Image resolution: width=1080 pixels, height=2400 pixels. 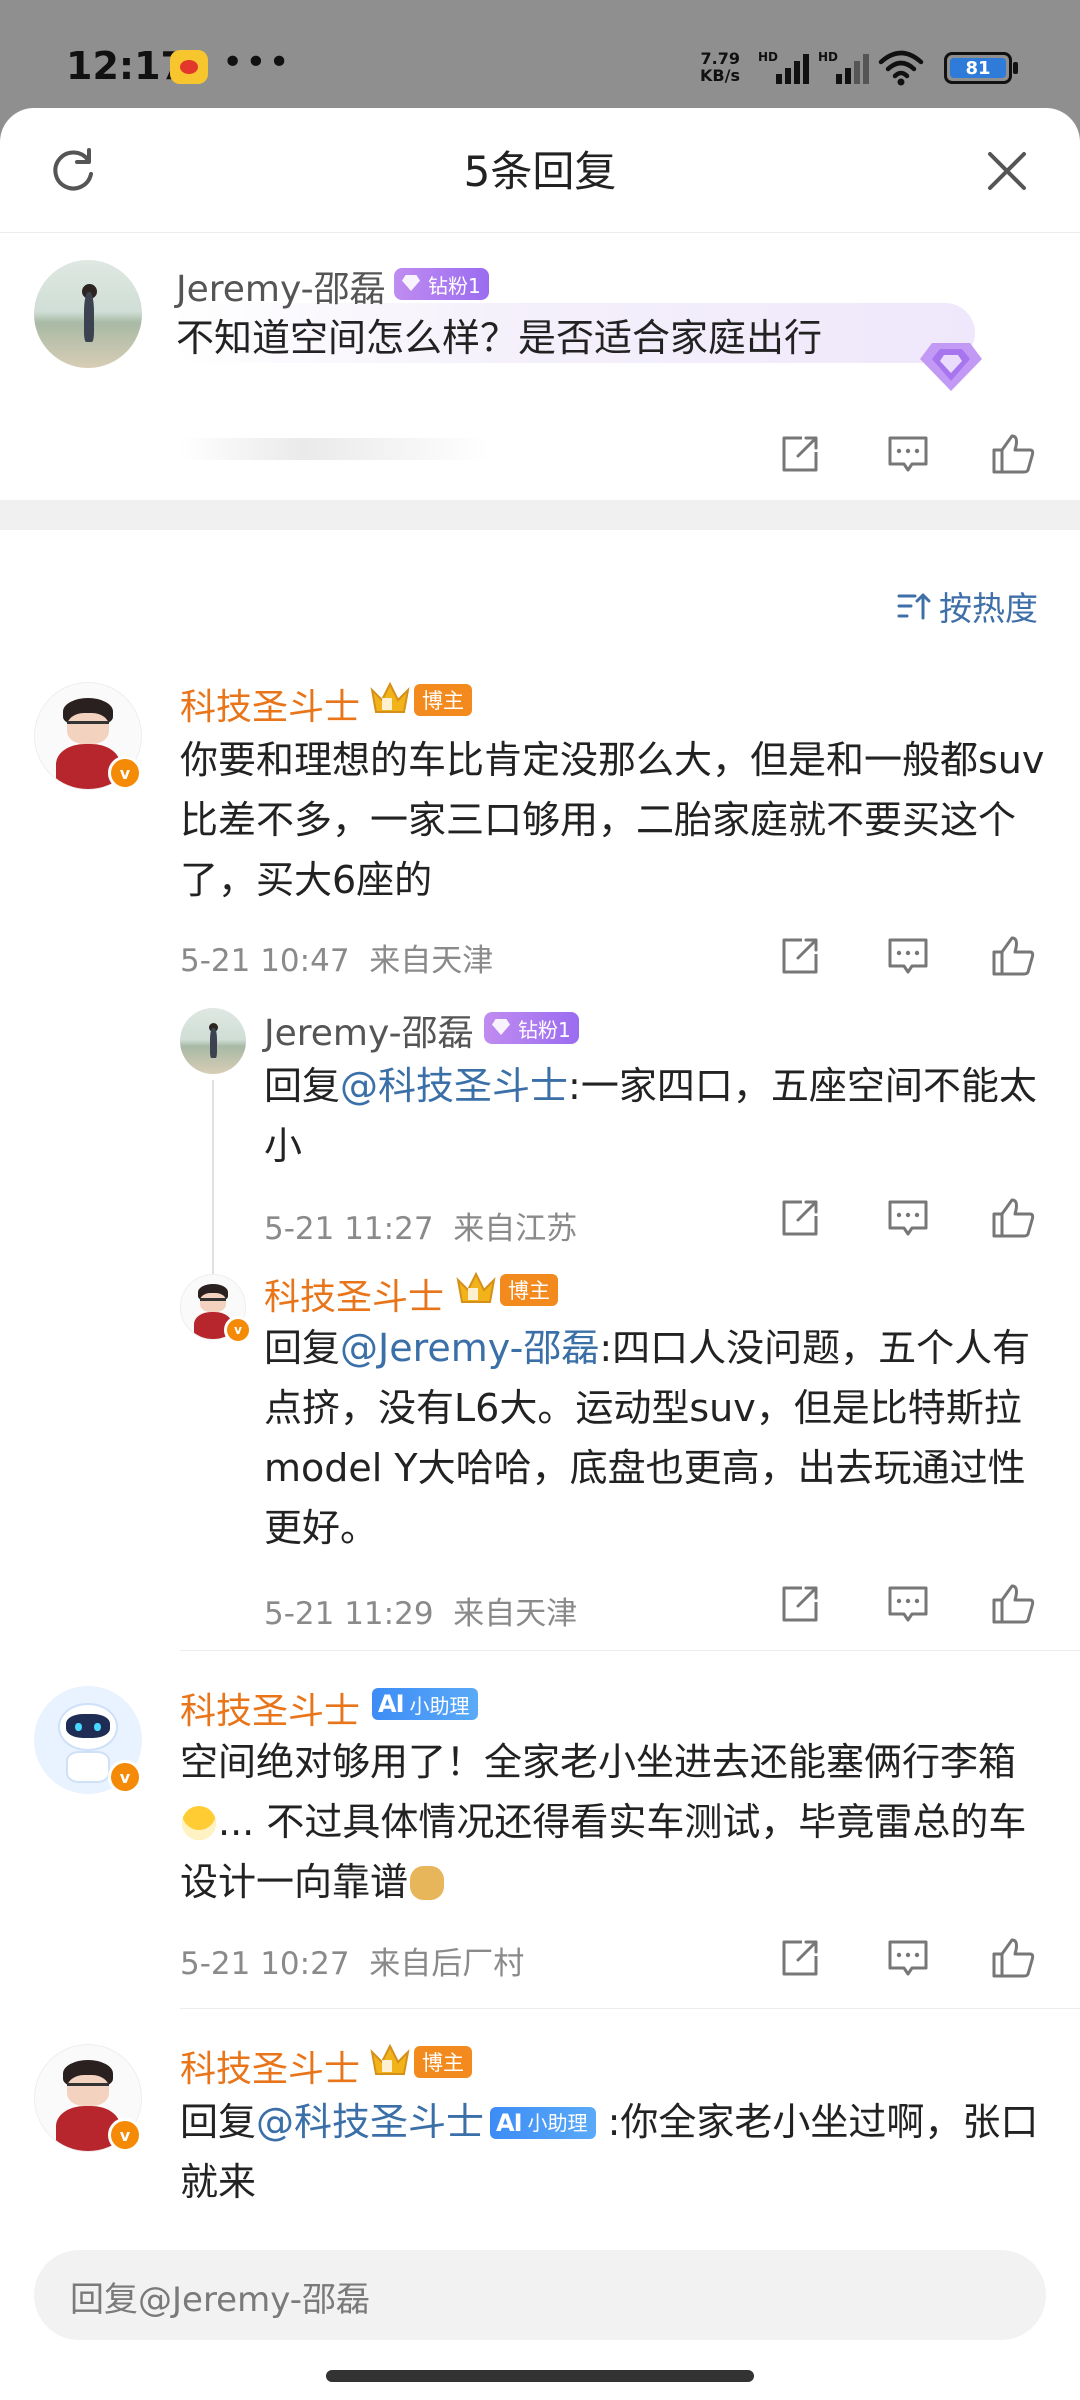 What do you see at coordinates (540, 515) in the screenshot?
I see `section-divider` at bounding box center [540, 515].